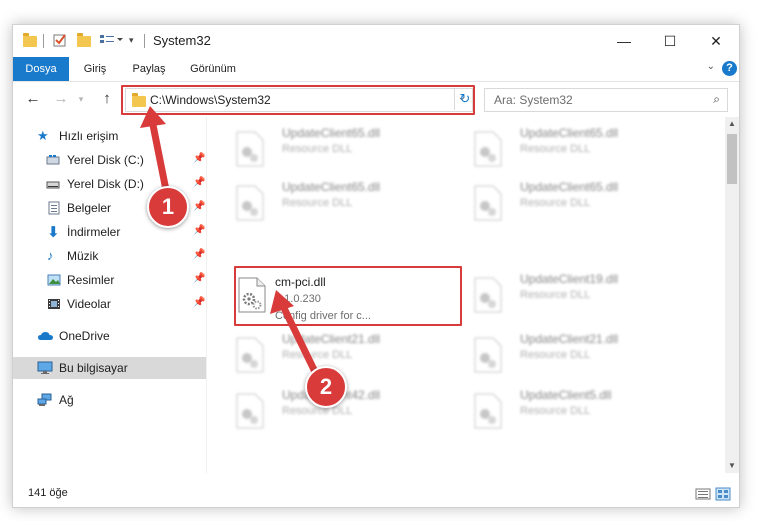 The image size is (769, 521). Describe the element at coordinates (93, 368) in the screenshot. I see `sidebar-item-label: Bu bilgisayar` at that location.